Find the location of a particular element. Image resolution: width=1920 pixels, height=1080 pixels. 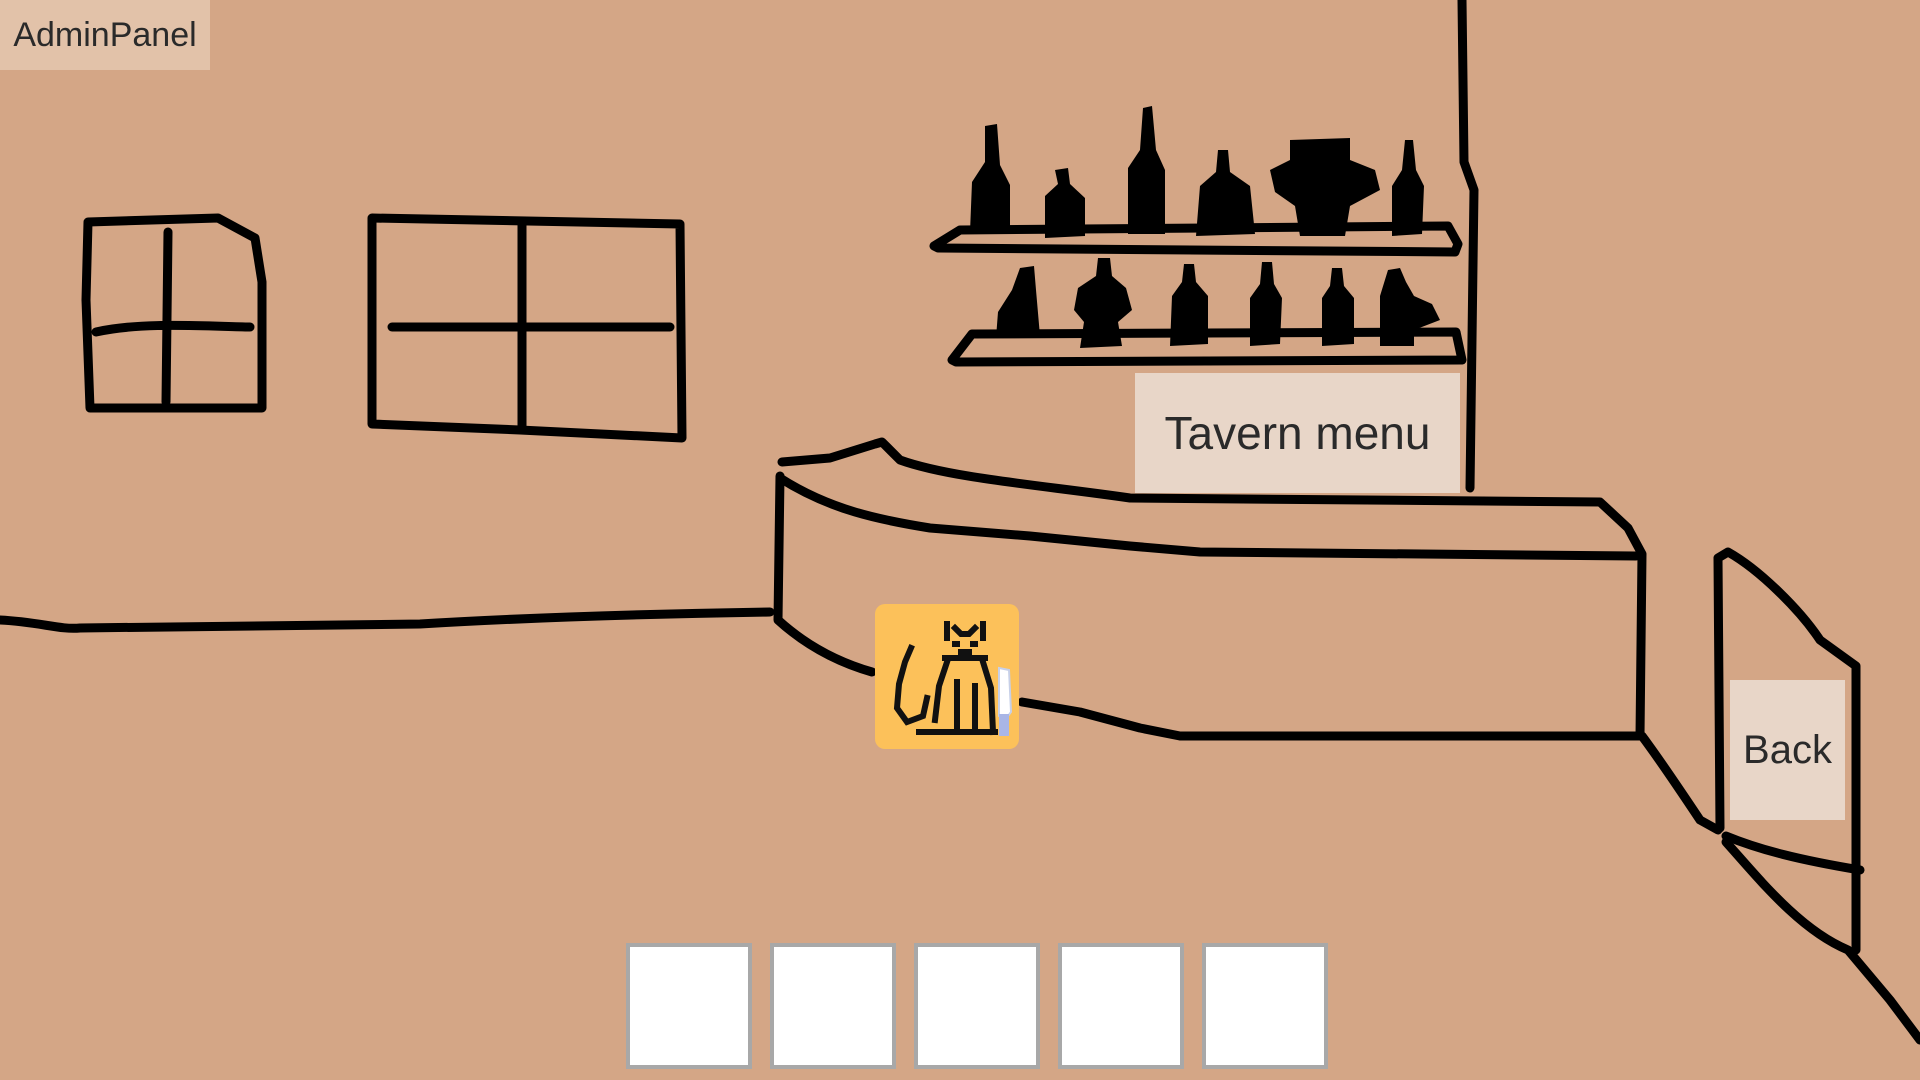

jug is located at coordinates (1325, 187).